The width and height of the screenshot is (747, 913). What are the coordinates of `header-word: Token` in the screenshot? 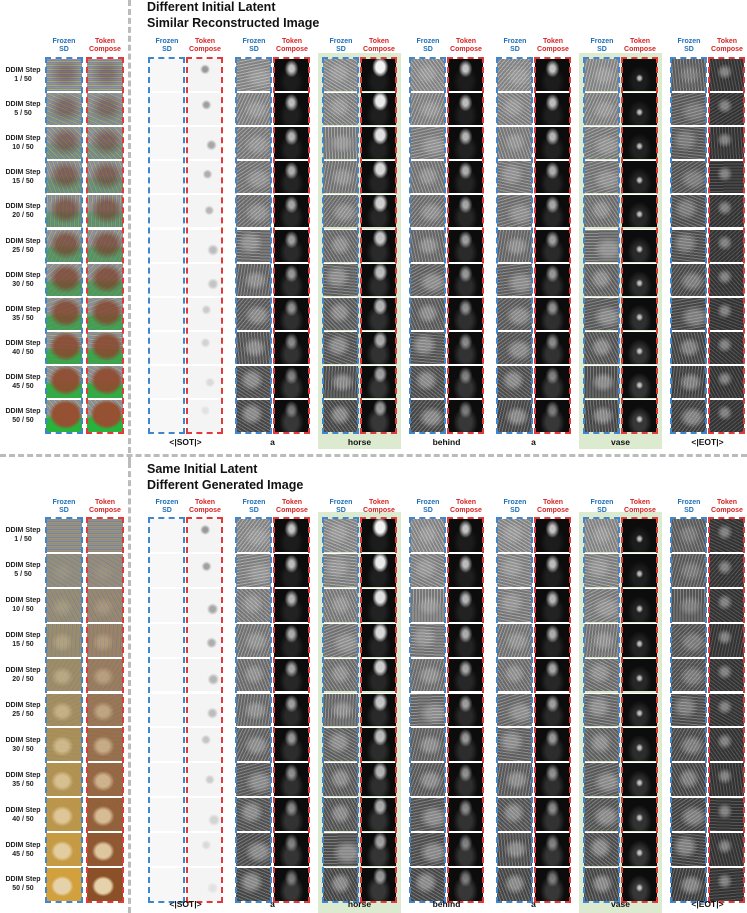 It's located at (553, 502).